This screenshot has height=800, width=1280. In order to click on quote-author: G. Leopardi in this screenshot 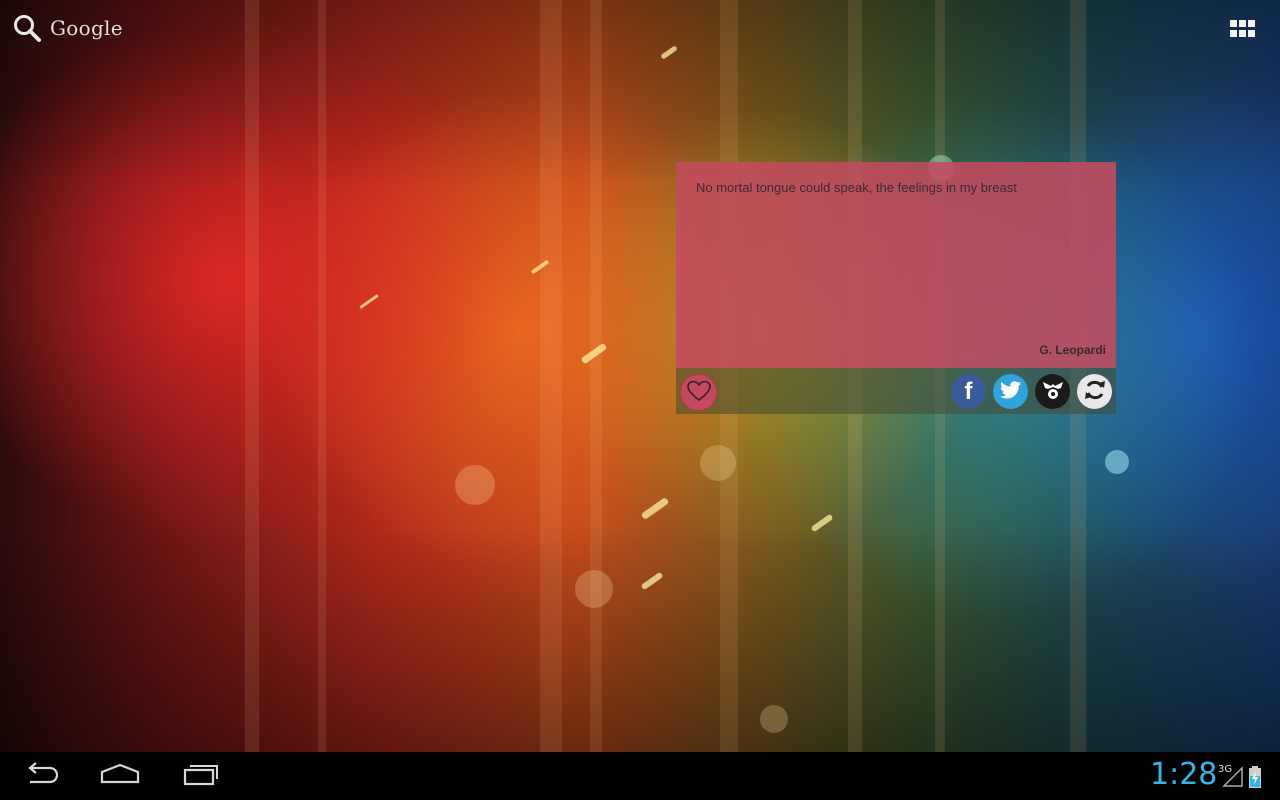, I will do `click(1072, 350)`.